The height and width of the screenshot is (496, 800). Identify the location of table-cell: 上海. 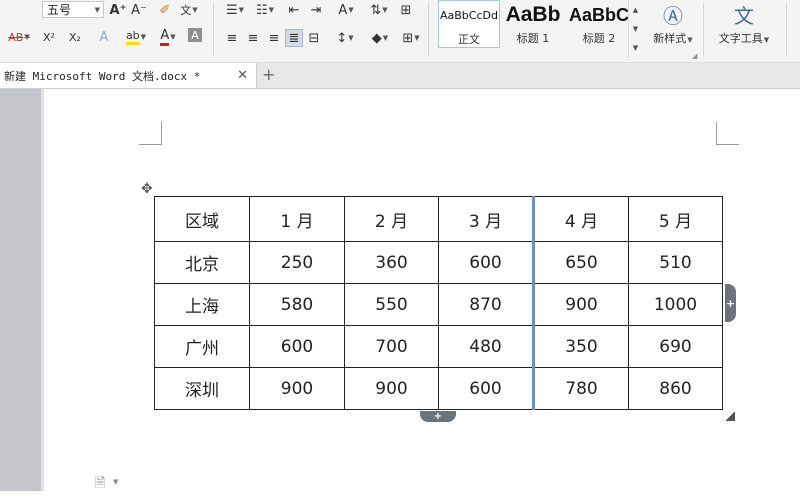
(202, 304).